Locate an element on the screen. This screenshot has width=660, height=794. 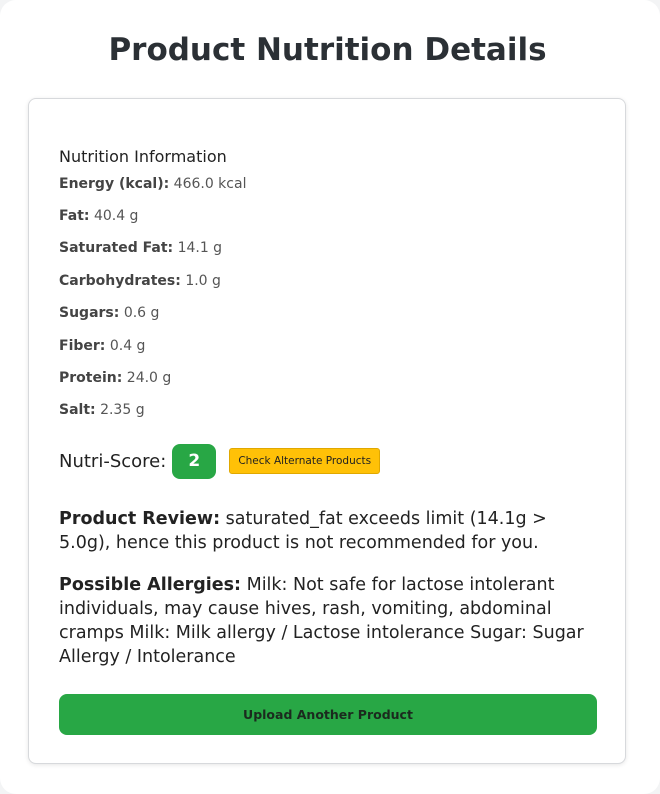
nutri-score-badge: 2 is located at coordinates (194, 461).